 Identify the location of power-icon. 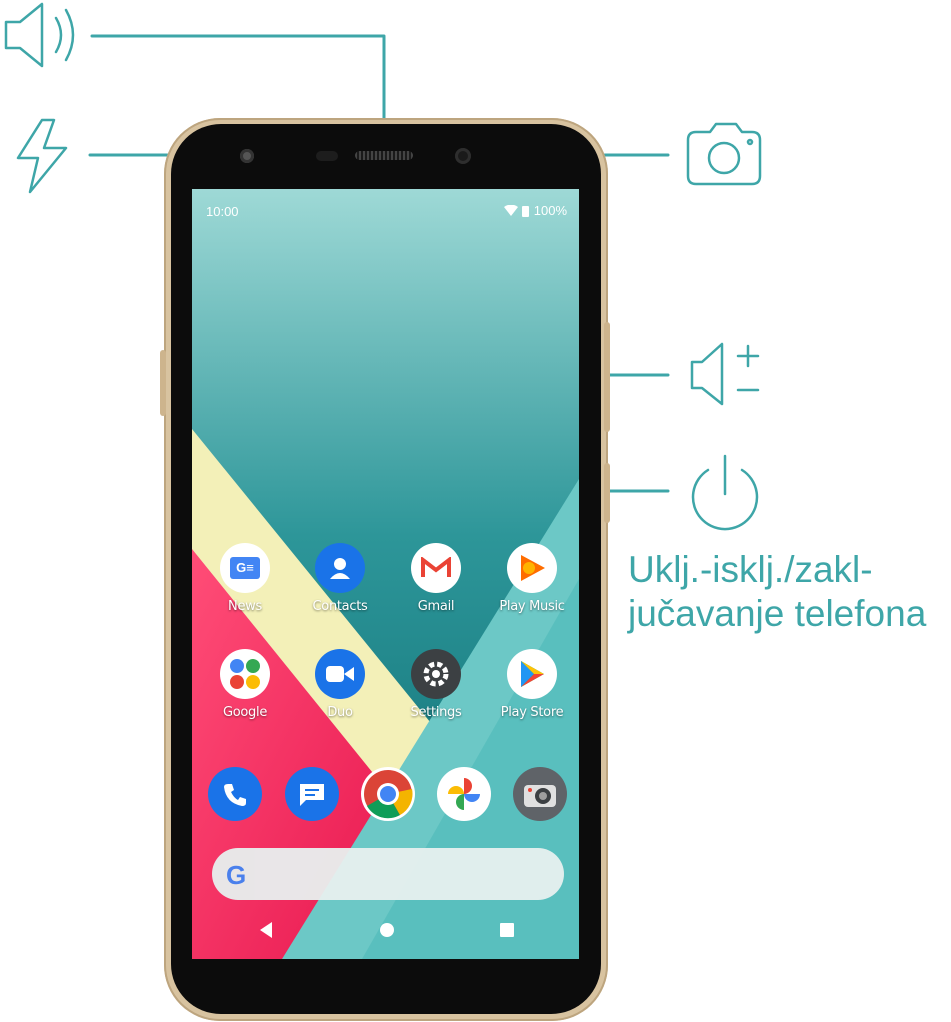
(725, 492).